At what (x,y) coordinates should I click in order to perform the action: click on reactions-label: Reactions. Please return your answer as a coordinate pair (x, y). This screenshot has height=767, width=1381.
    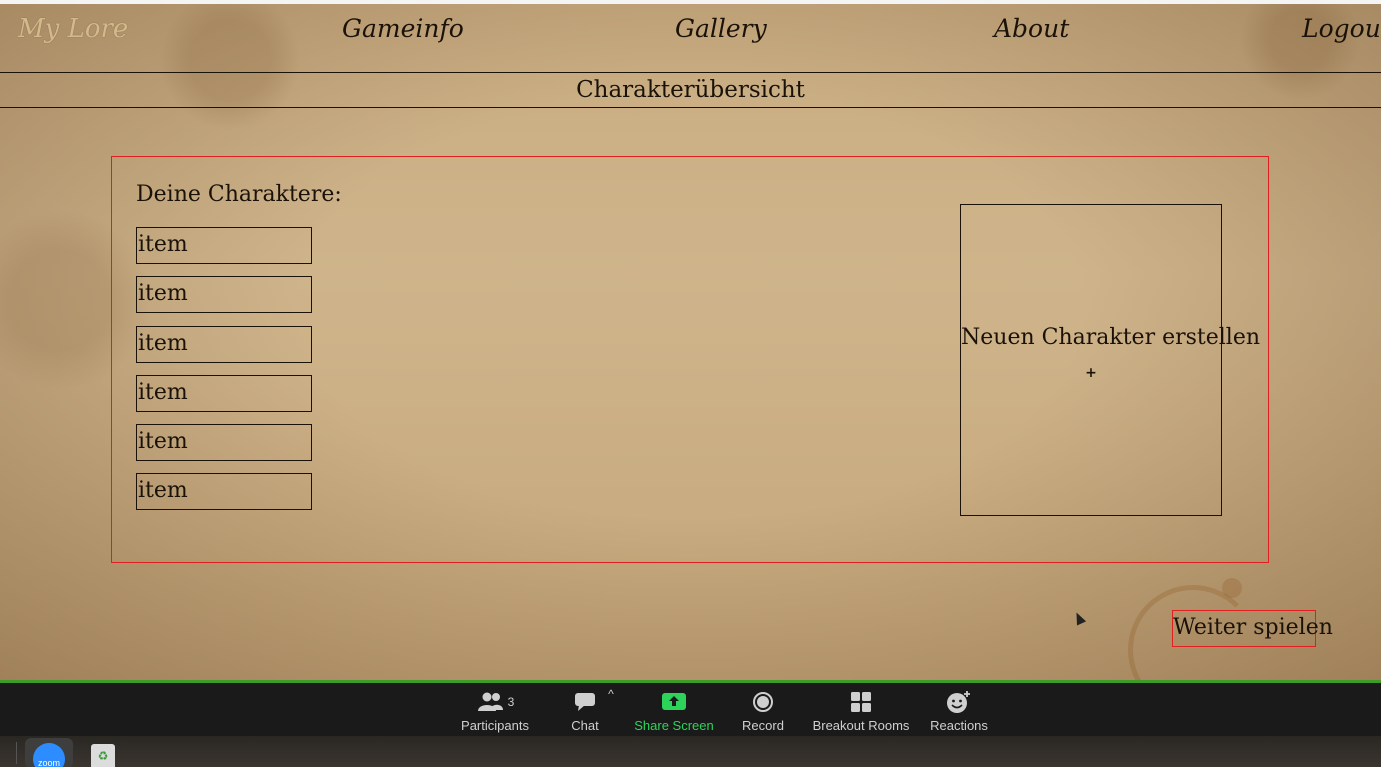
    Looking at the image, I should click on (959, 725).